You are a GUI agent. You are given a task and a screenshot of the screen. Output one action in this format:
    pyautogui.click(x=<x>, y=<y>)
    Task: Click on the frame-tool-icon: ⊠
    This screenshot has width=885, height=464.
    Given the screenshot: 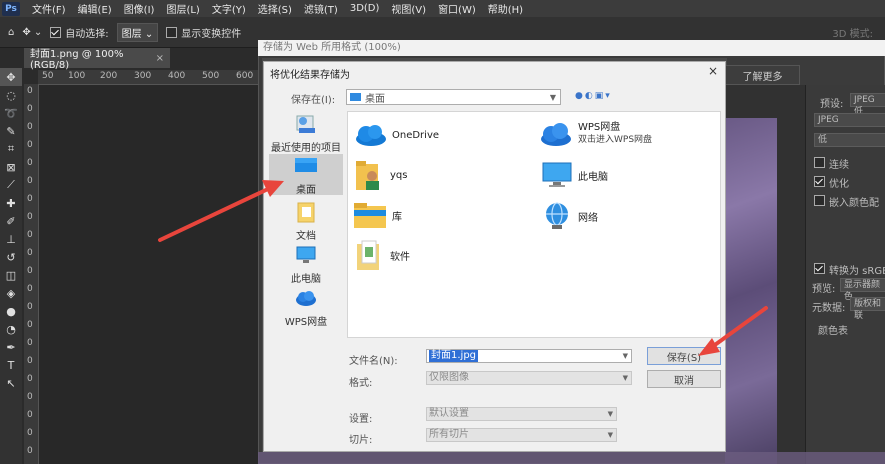 What is the action you would take?
    pyautogui.click(x=11, y=167)
    